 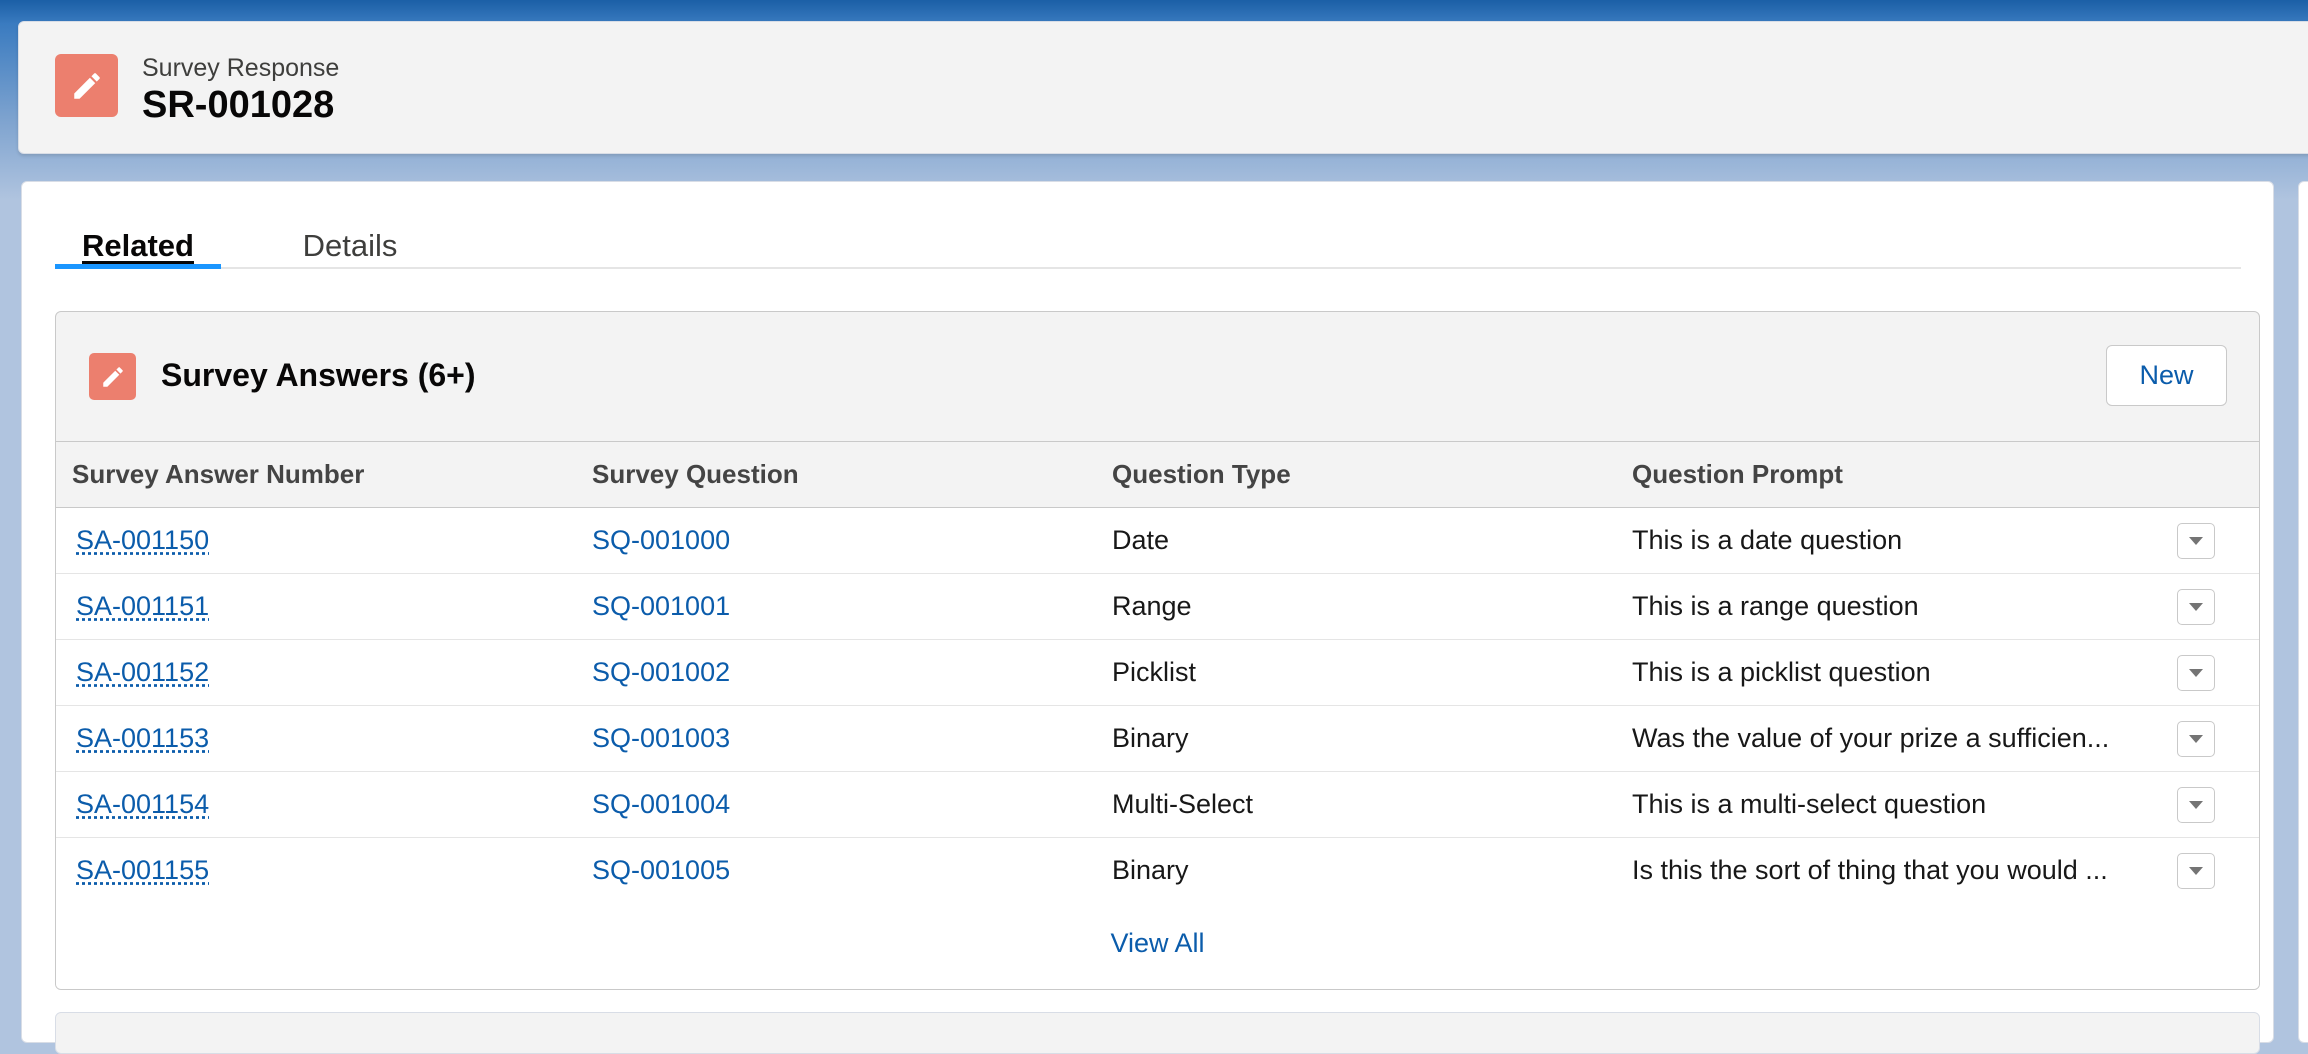 I want to click on survey-answer-link: SA-001153, so click(x=142, y=738).